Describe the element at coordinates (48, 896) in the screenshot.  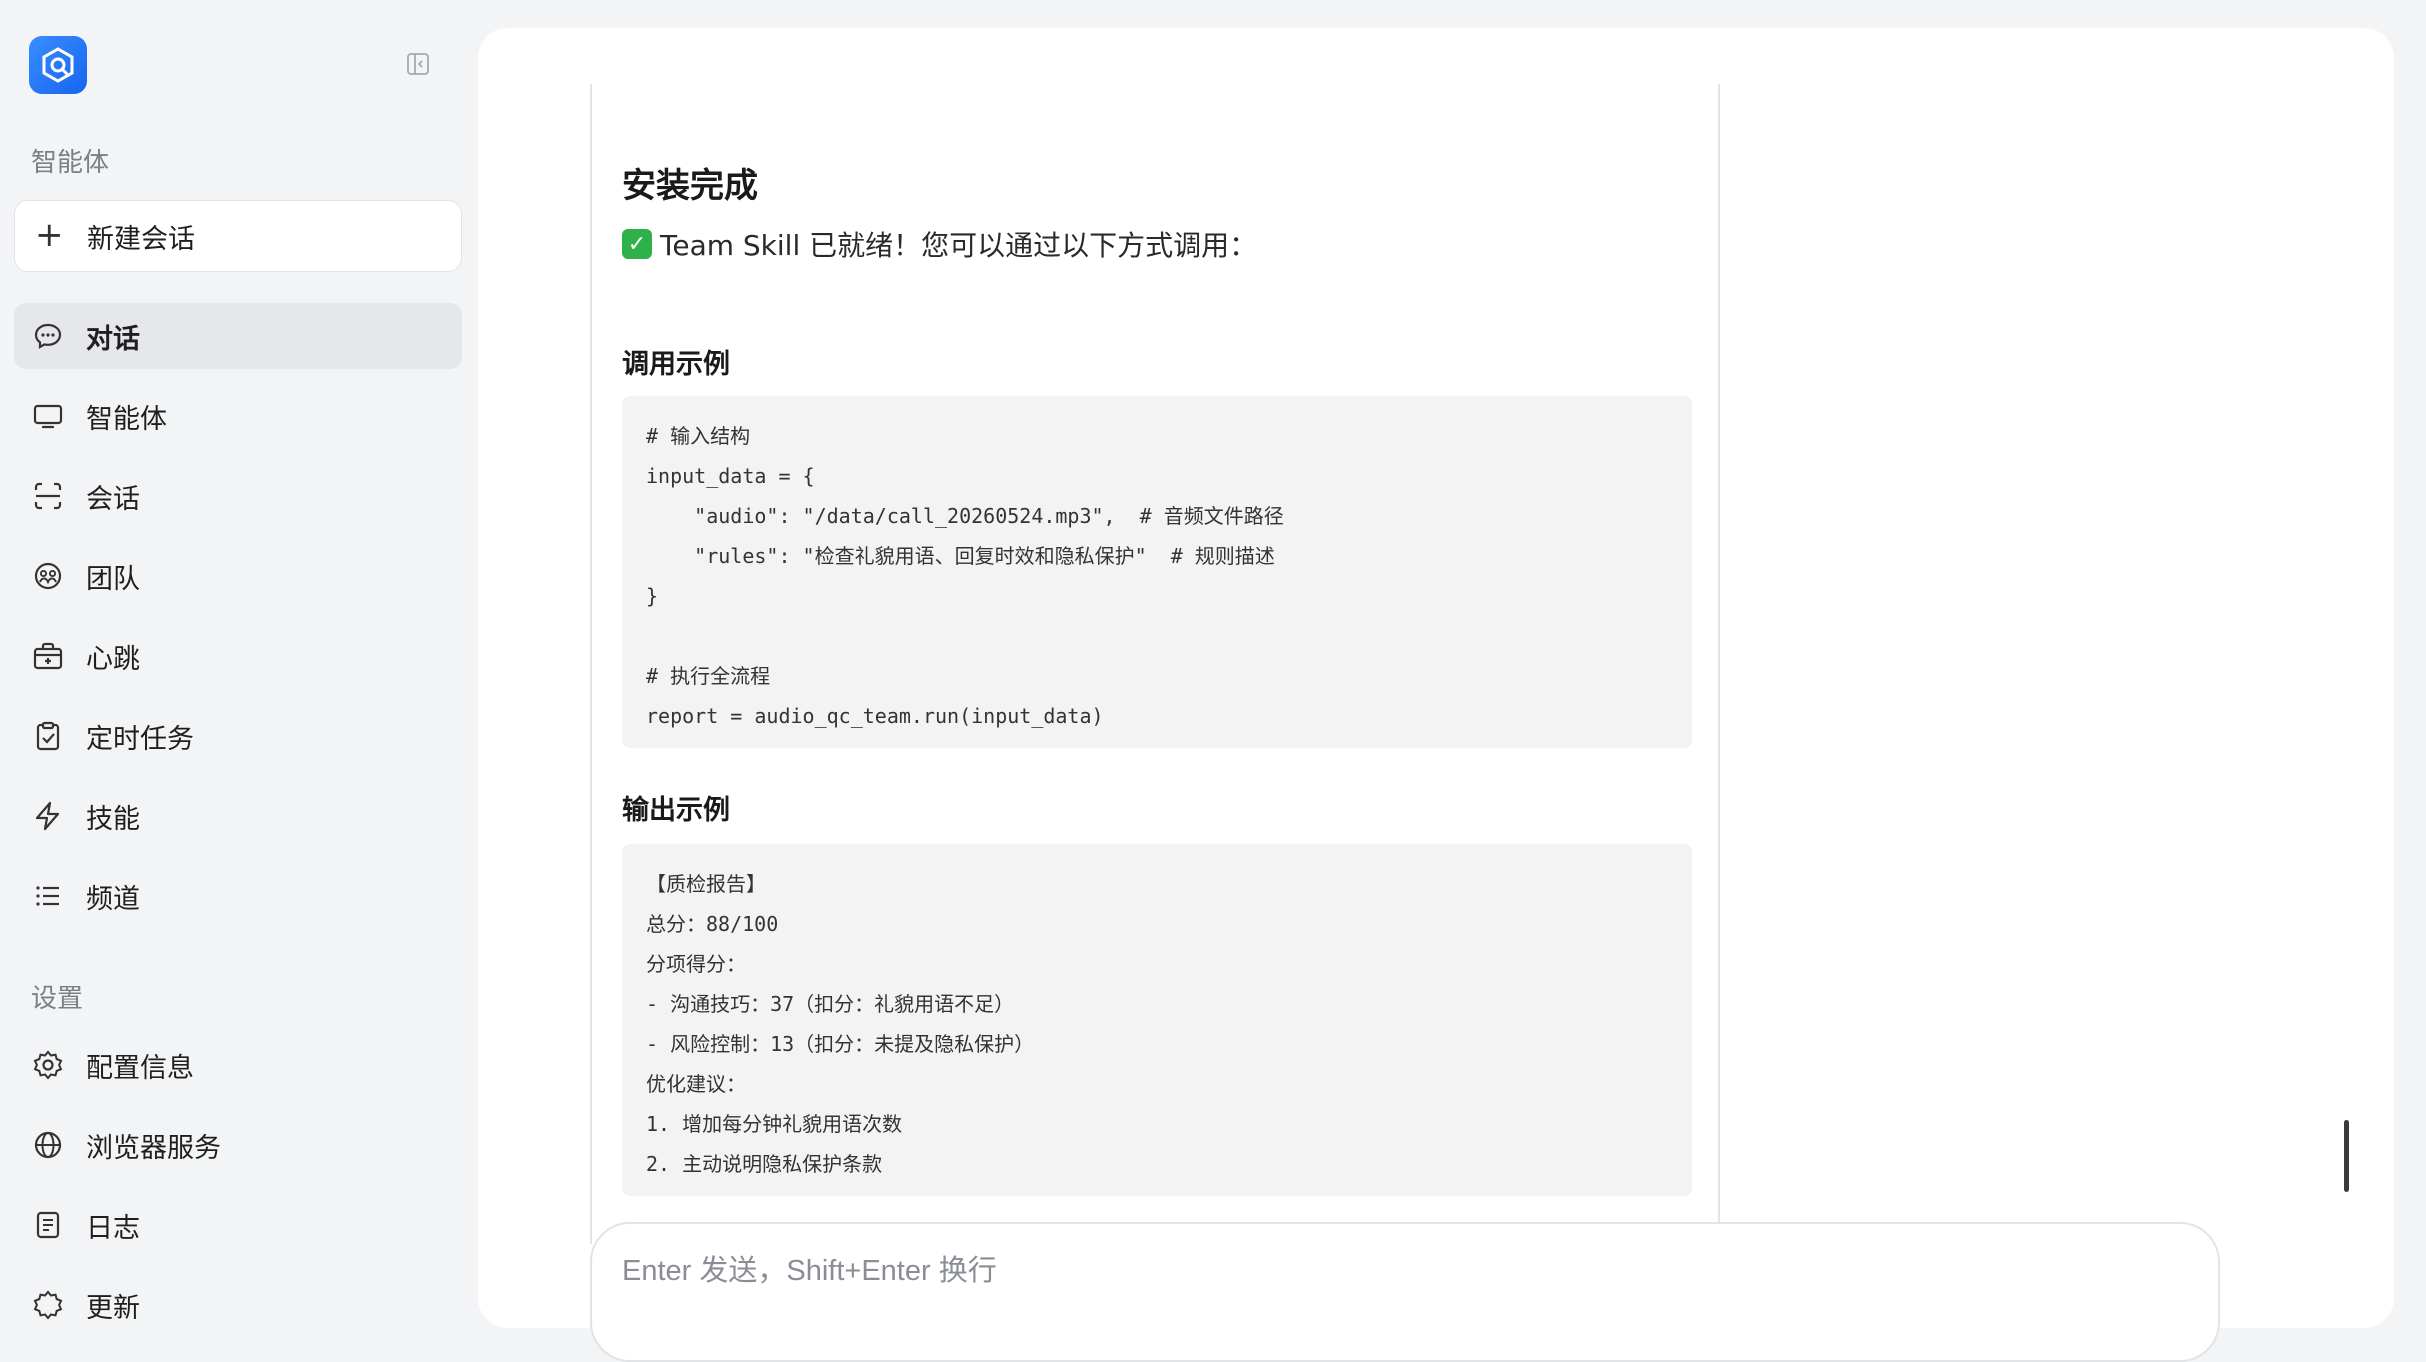
I see `list-icon` at that location.